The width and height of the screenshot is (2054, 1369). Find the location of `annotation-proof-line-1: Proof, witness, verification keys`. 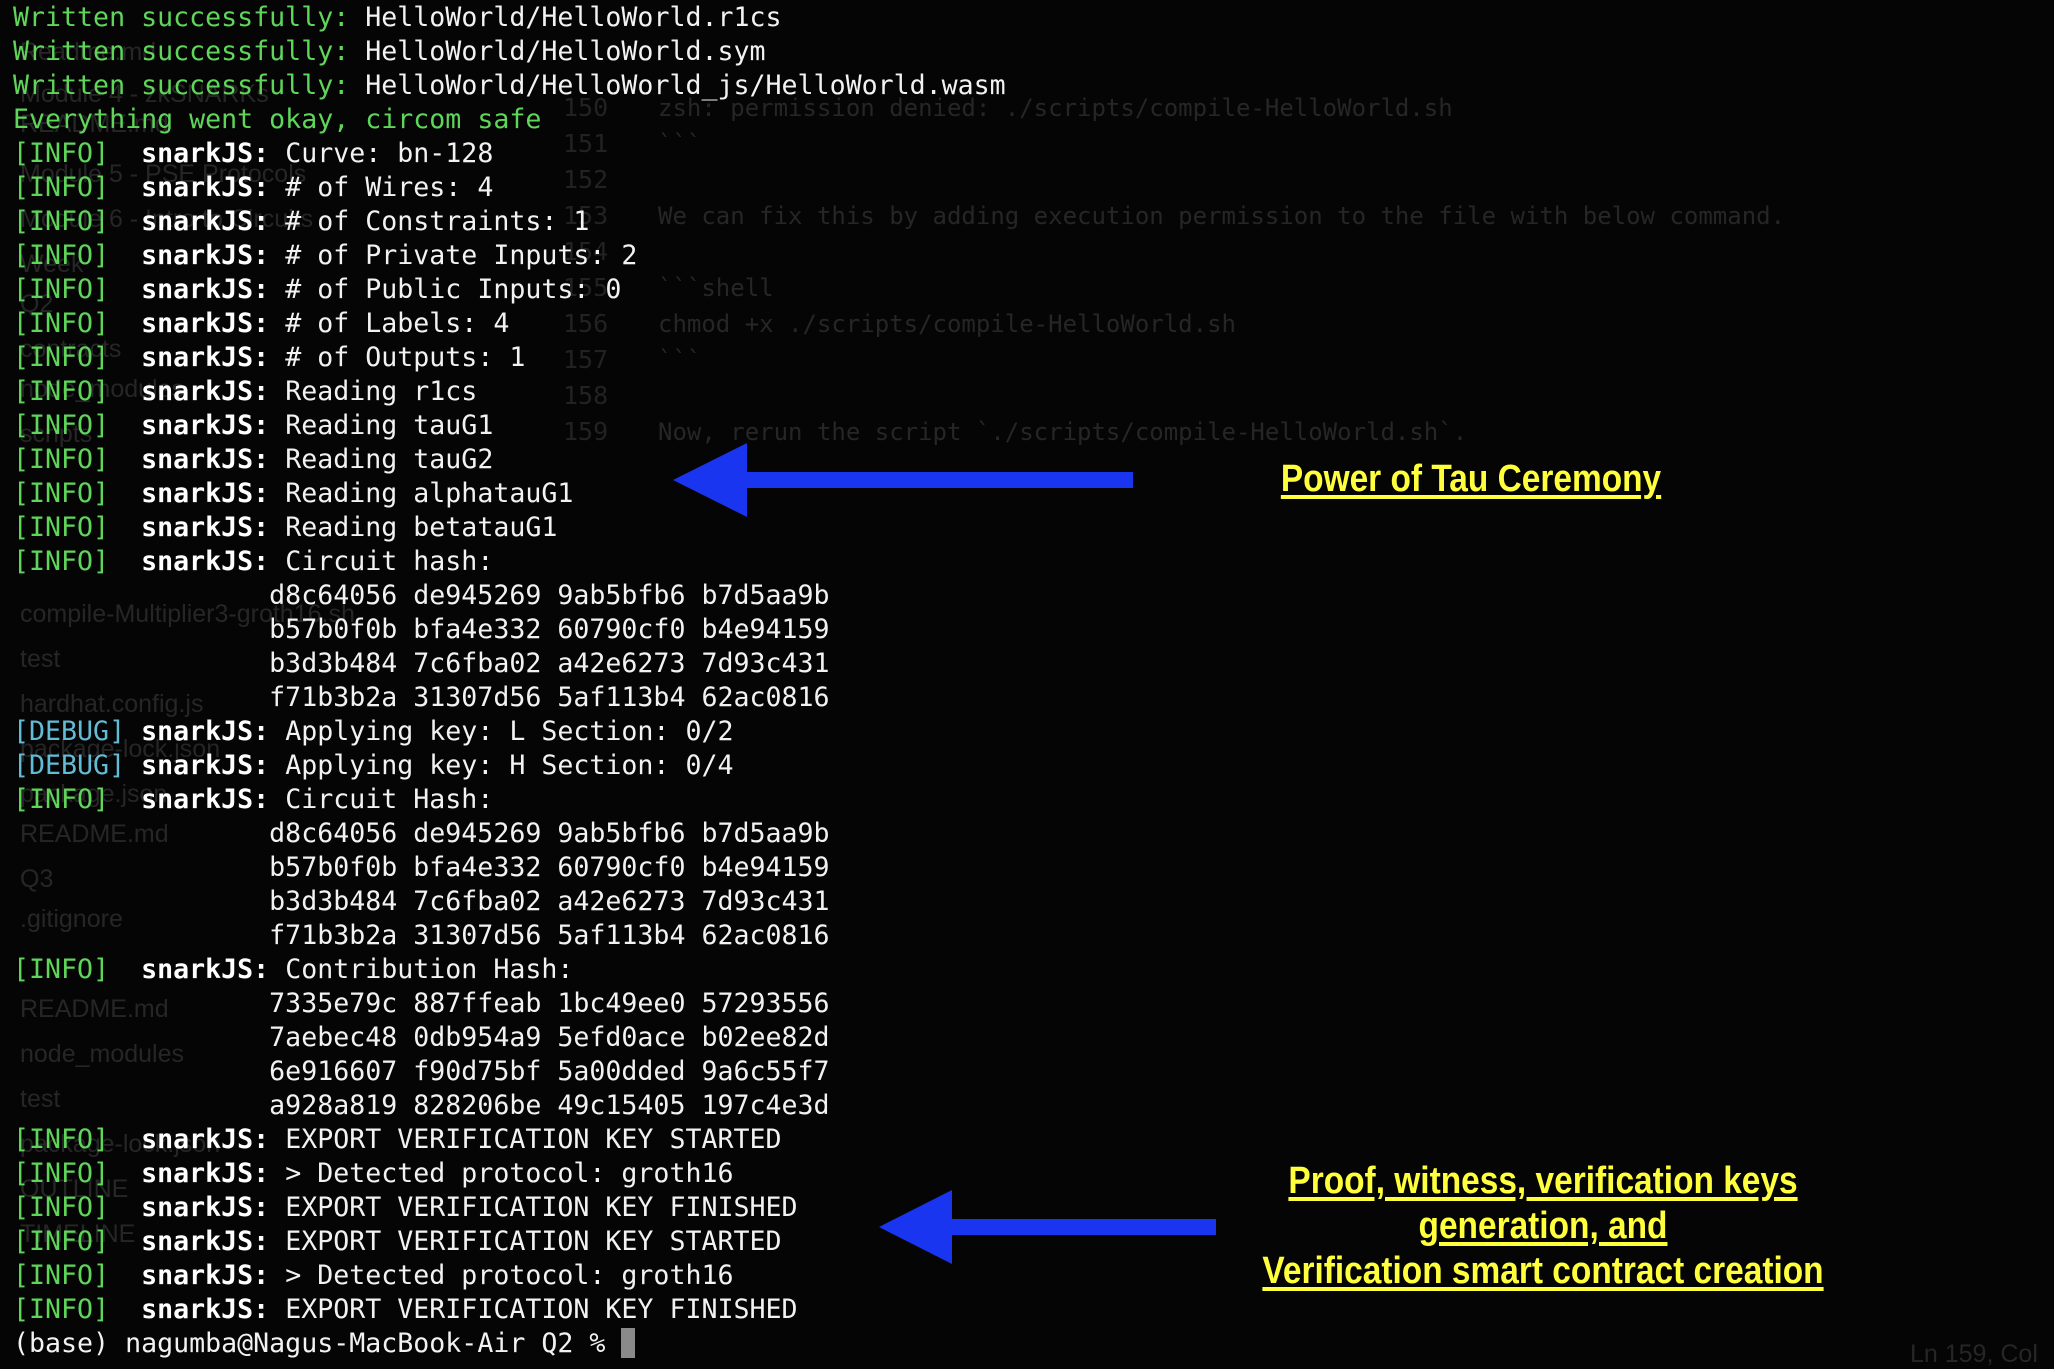

annotation-proof-line-1: Proof, witness, verification keys is located at coordinates (1543, 1181).